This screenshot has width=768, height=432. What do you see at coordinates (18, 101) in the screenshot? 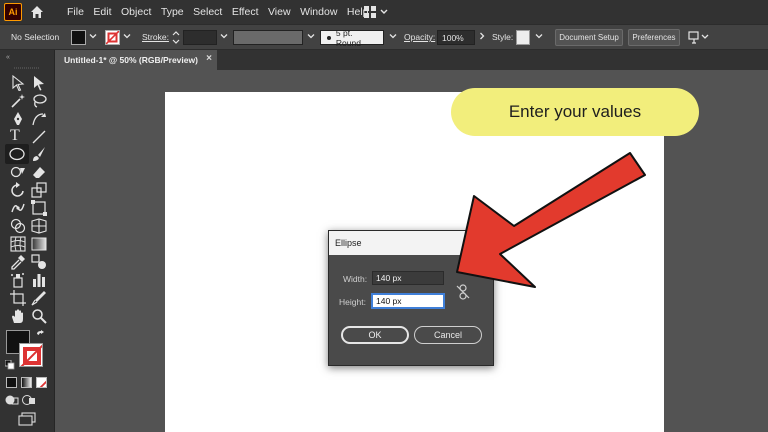
I see `magic-wand-tool-icon` at bounding box center [18, 101].